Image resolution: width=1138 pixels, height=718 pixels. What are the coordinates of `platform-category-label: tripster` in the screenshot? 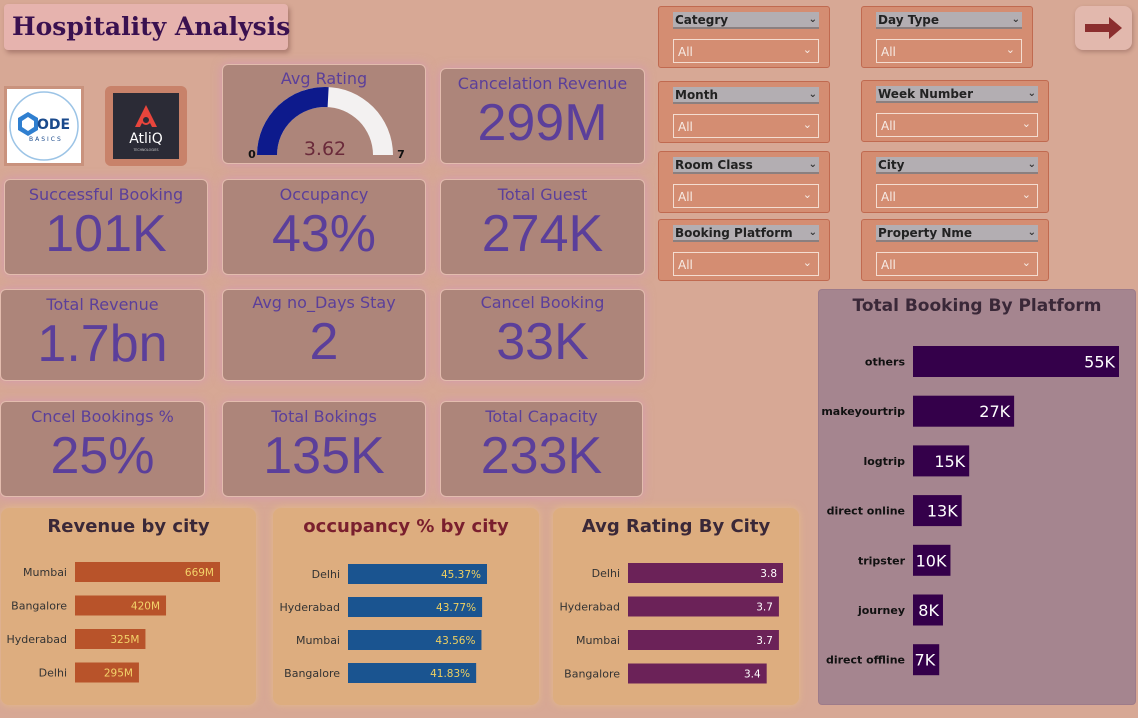 It's located at (882, 560).